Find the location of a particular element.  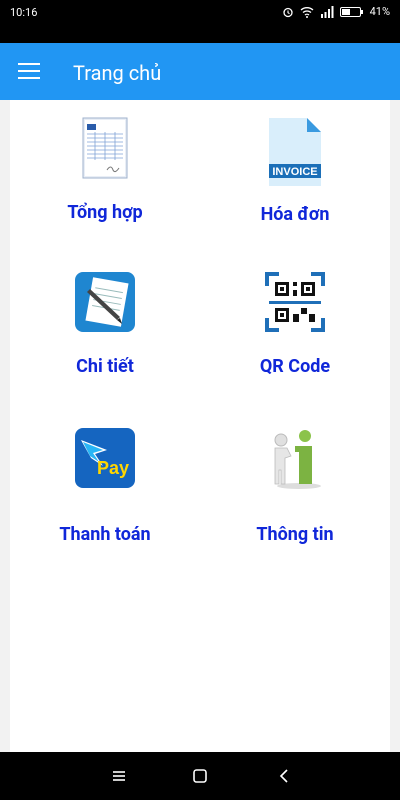

tile-summary: Tổng hợp is located at coordinates (105, 169).